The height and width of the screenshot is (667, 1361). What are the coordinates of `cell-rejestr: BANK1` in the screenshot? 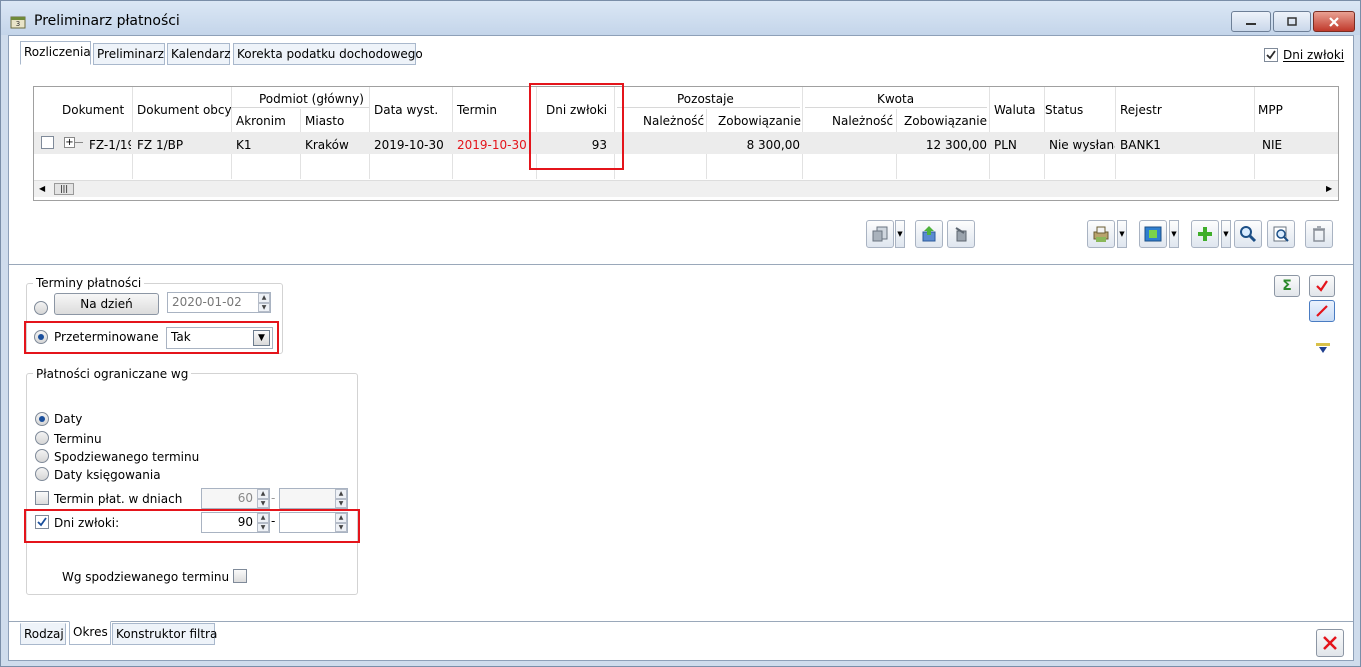 It's located at (1140, 145).